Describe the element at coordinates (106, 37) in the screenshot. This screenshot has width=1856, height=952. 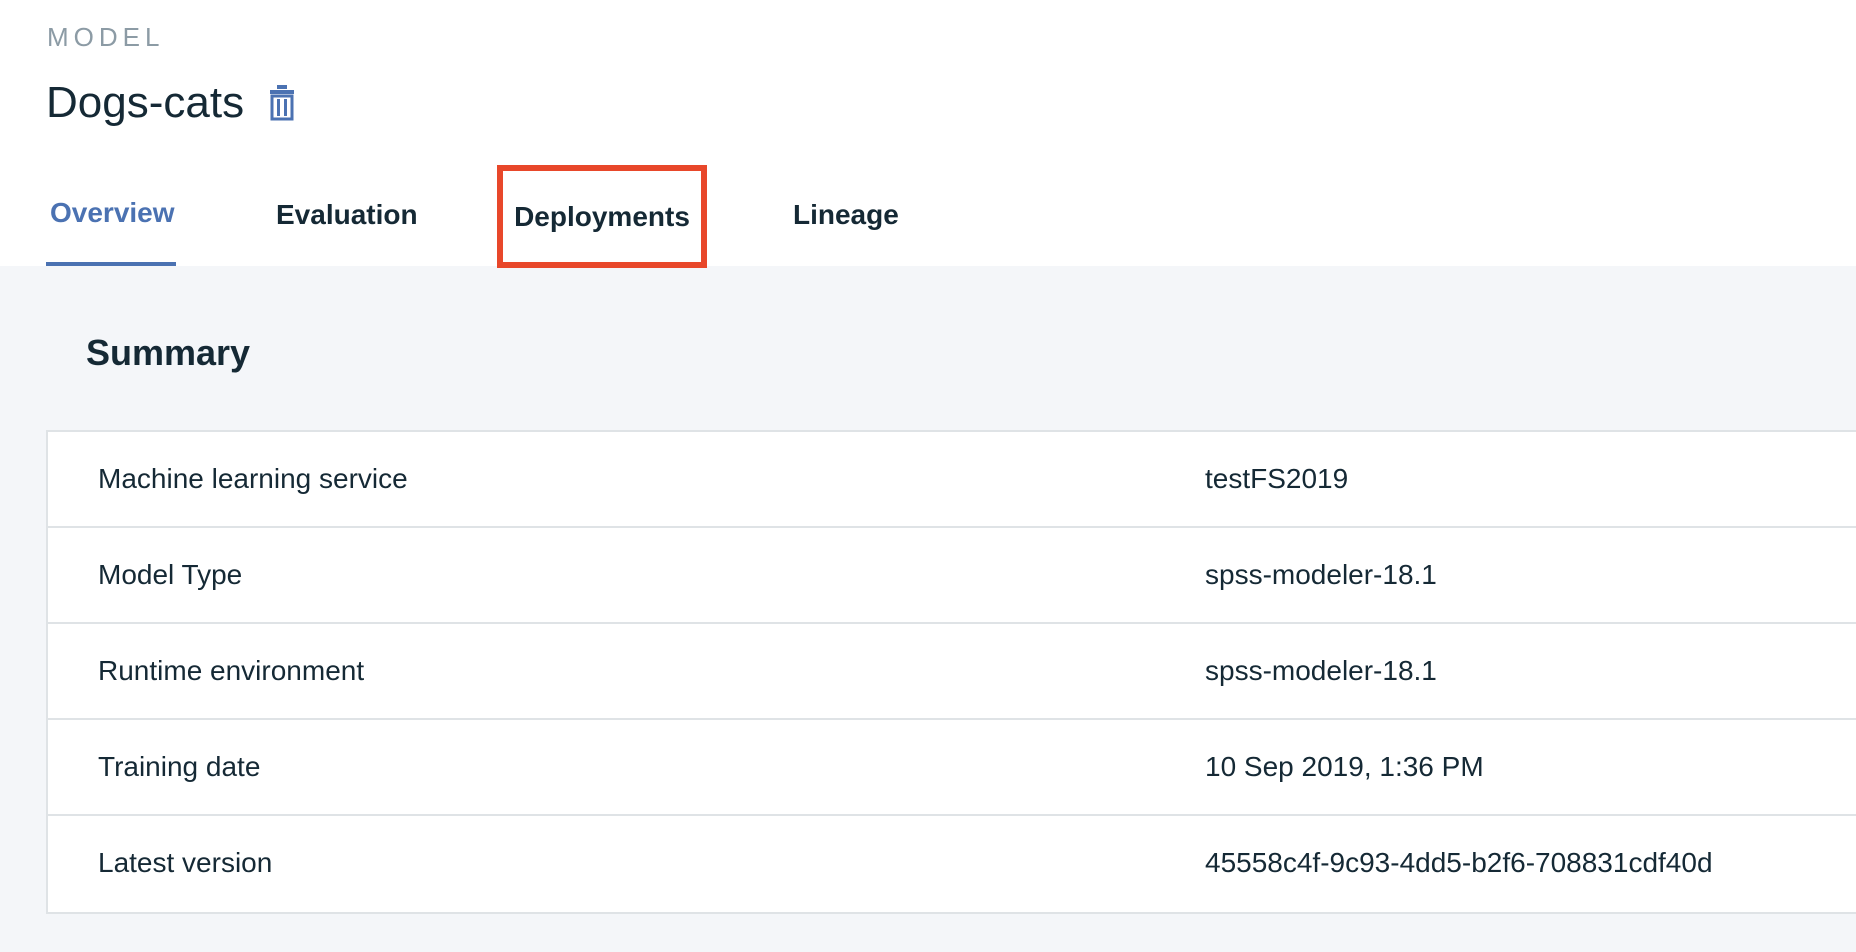
I see `page-eyebrow: MODEL` at that location.